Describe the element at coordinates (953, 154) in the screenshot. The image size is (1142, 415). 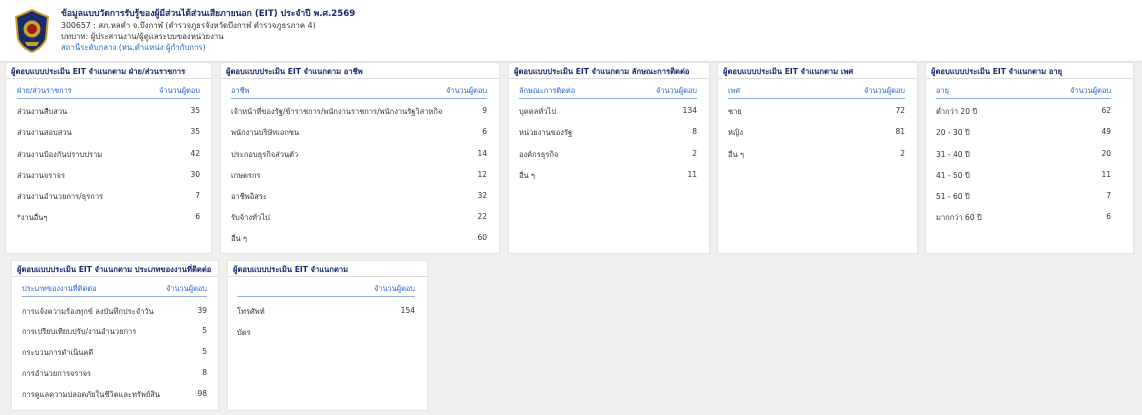
I see `row-label: 31 - 40 ปี` at that location.